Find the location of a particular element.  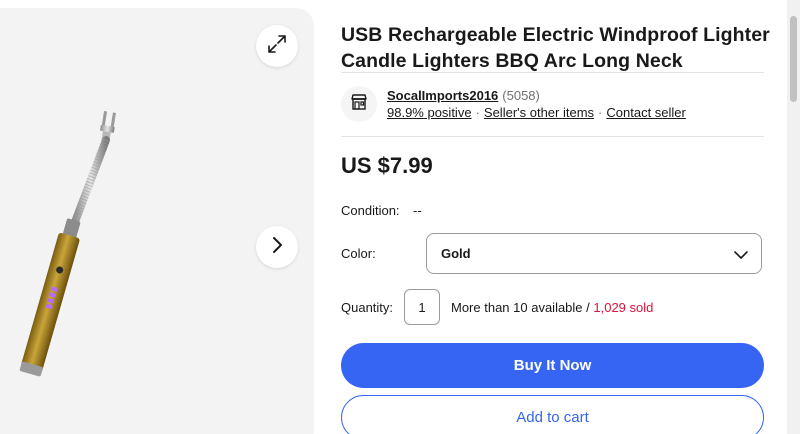

chevron-right-icon is located at coordinates (277, 247).